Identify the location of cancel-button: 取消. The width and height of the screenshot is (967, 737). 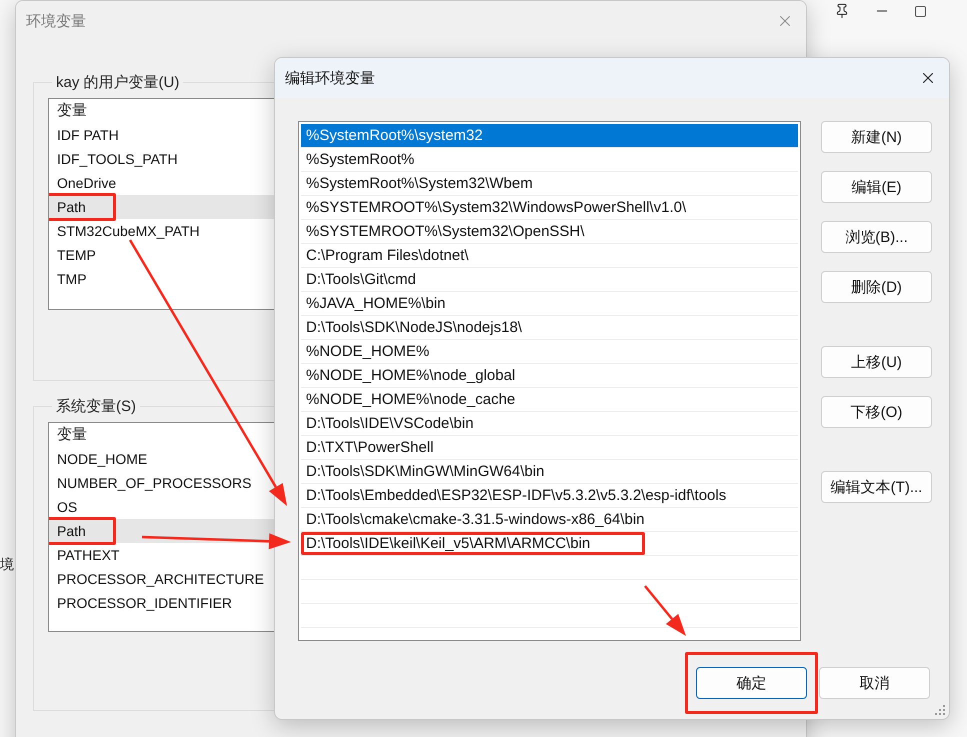
(874, 683).